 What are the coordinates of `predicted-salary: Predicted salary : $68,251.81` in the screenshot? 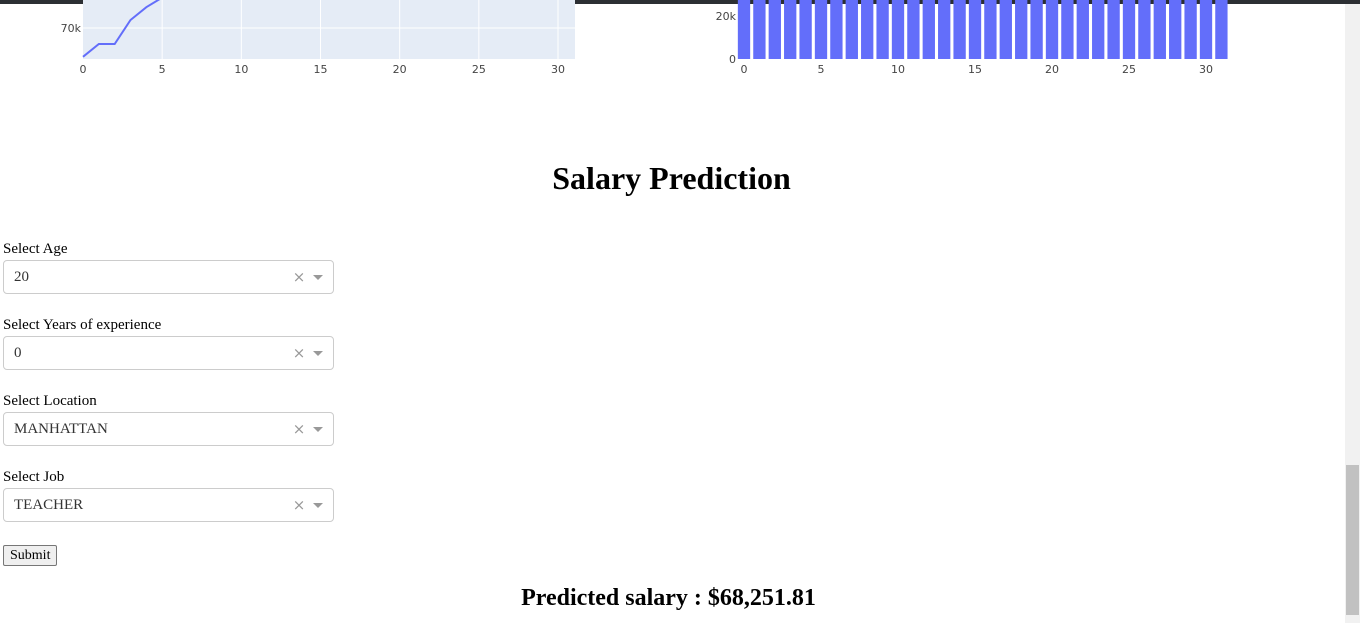 It's located at (668, 598).